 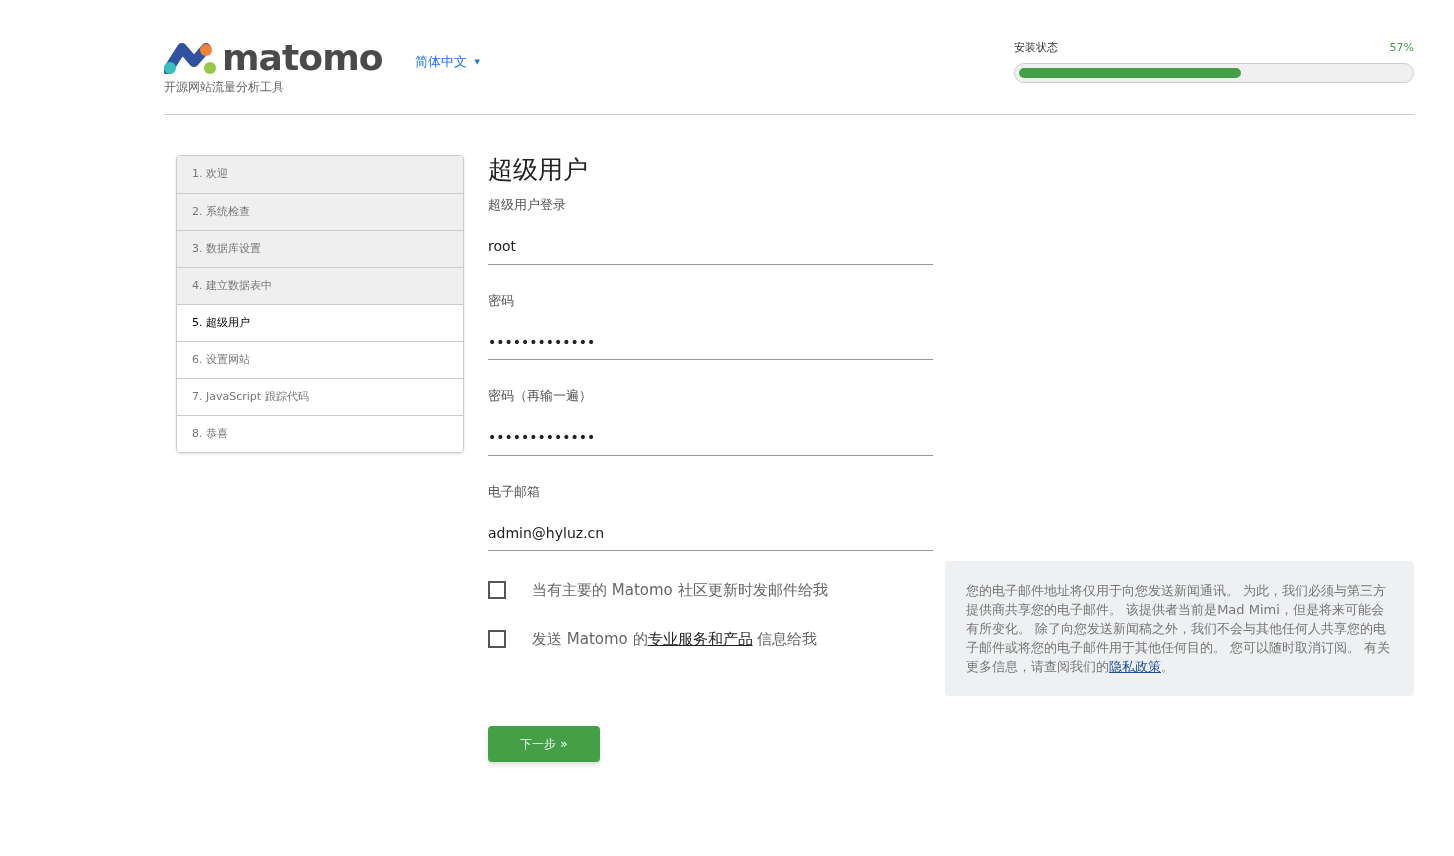 What do you see at coordinates (1135, 666) in the screenshot?
I see `privacy-policy-link: 隐私政策` at bounding box center [1135, 666].